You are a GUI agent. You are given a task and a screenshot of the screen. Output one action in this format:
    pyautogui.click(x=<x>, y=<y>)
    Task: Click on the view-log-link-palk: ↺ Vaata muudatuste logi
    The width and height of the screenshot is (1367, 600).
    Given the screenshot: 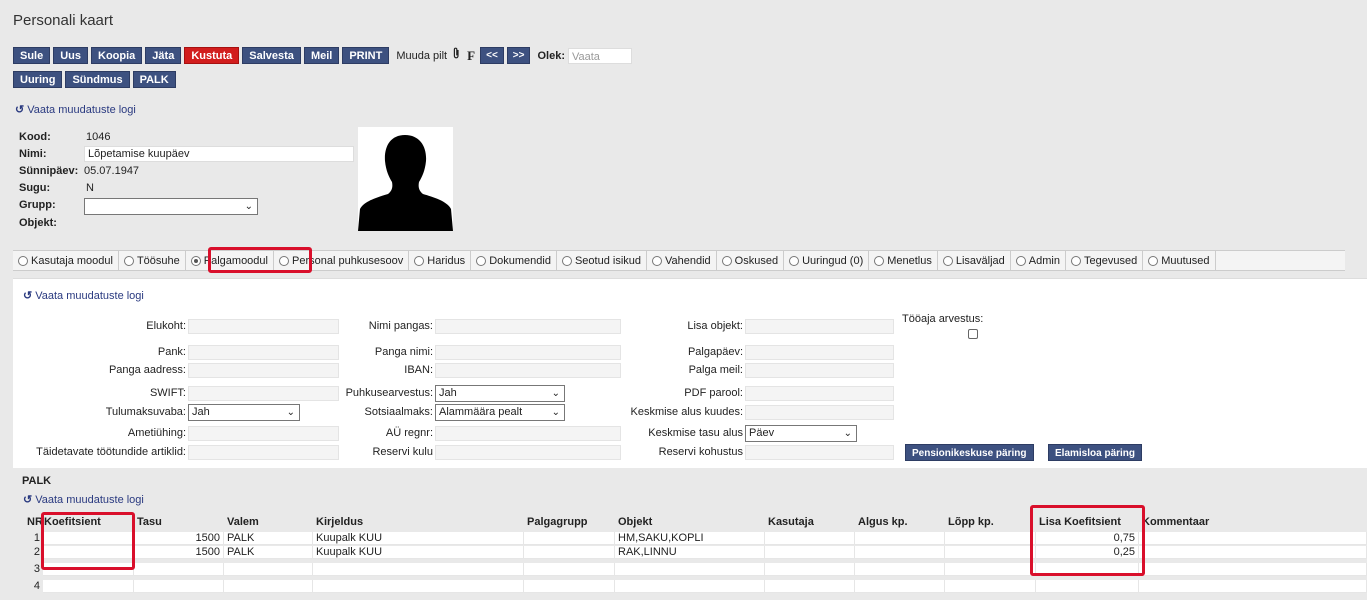 What is the action you would take?
    pyautogui.click(x=83, y=499)
    